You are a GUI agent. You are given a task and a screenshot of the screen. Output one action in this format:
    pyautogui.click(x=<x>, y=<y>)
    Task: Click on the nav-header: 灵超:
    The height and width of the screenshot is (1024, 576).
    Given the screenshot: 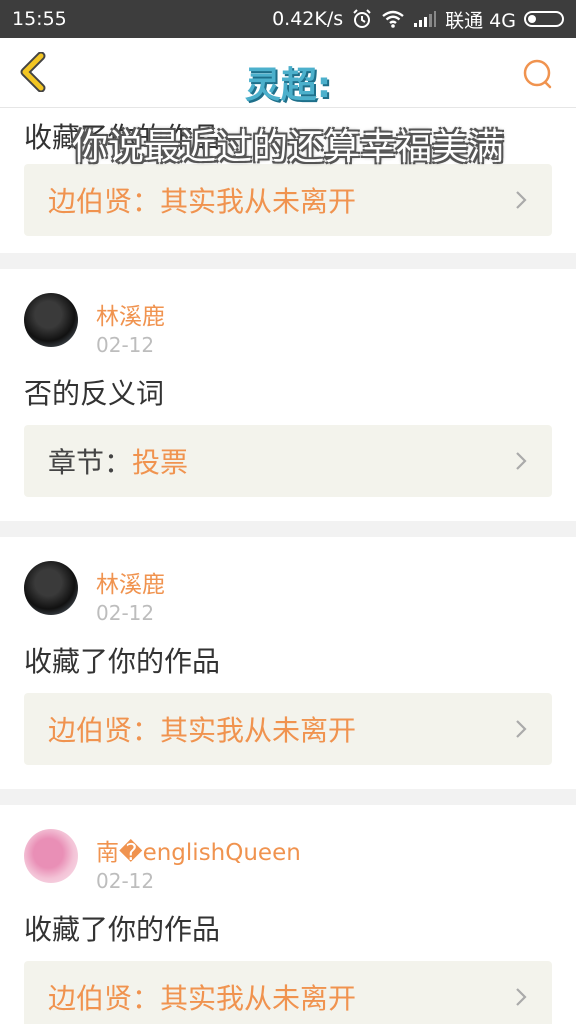 What is the action you would take?
    pyautogui.click(x=288, y=73)
    